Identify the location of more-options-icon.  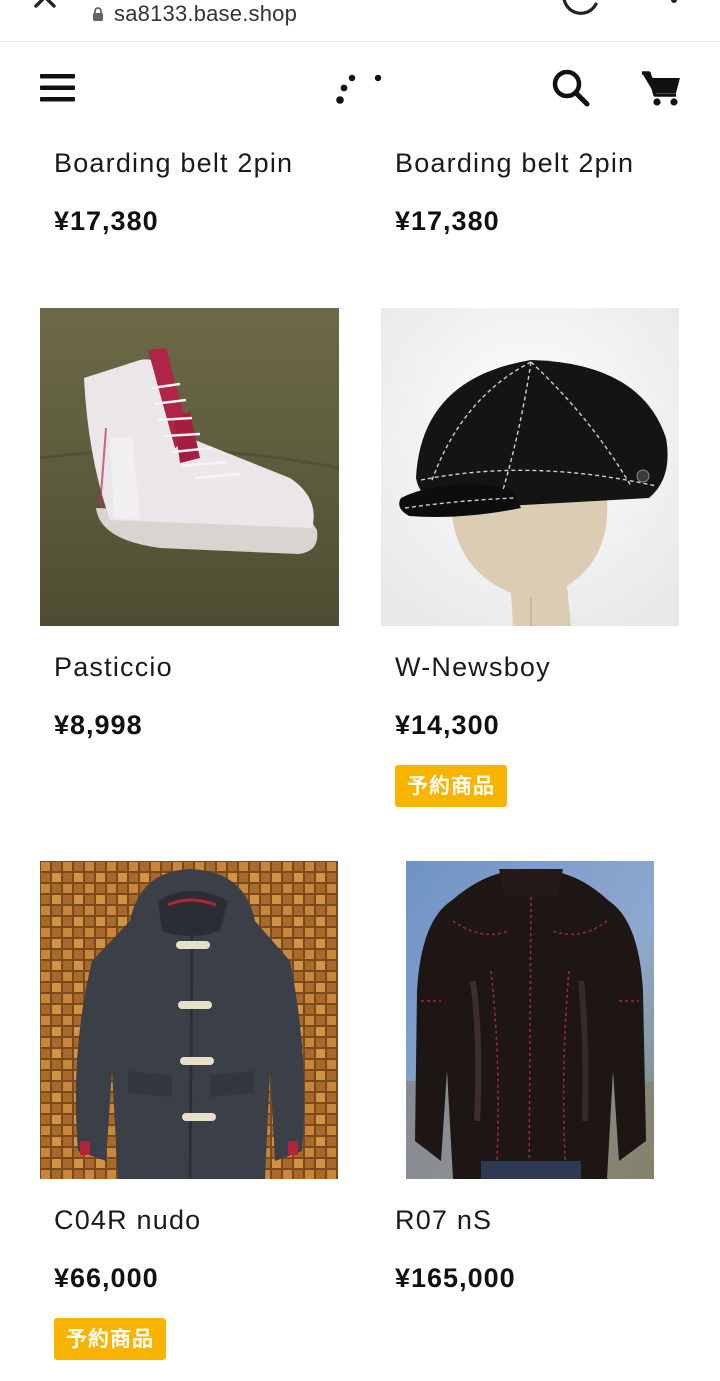
(674, 8).